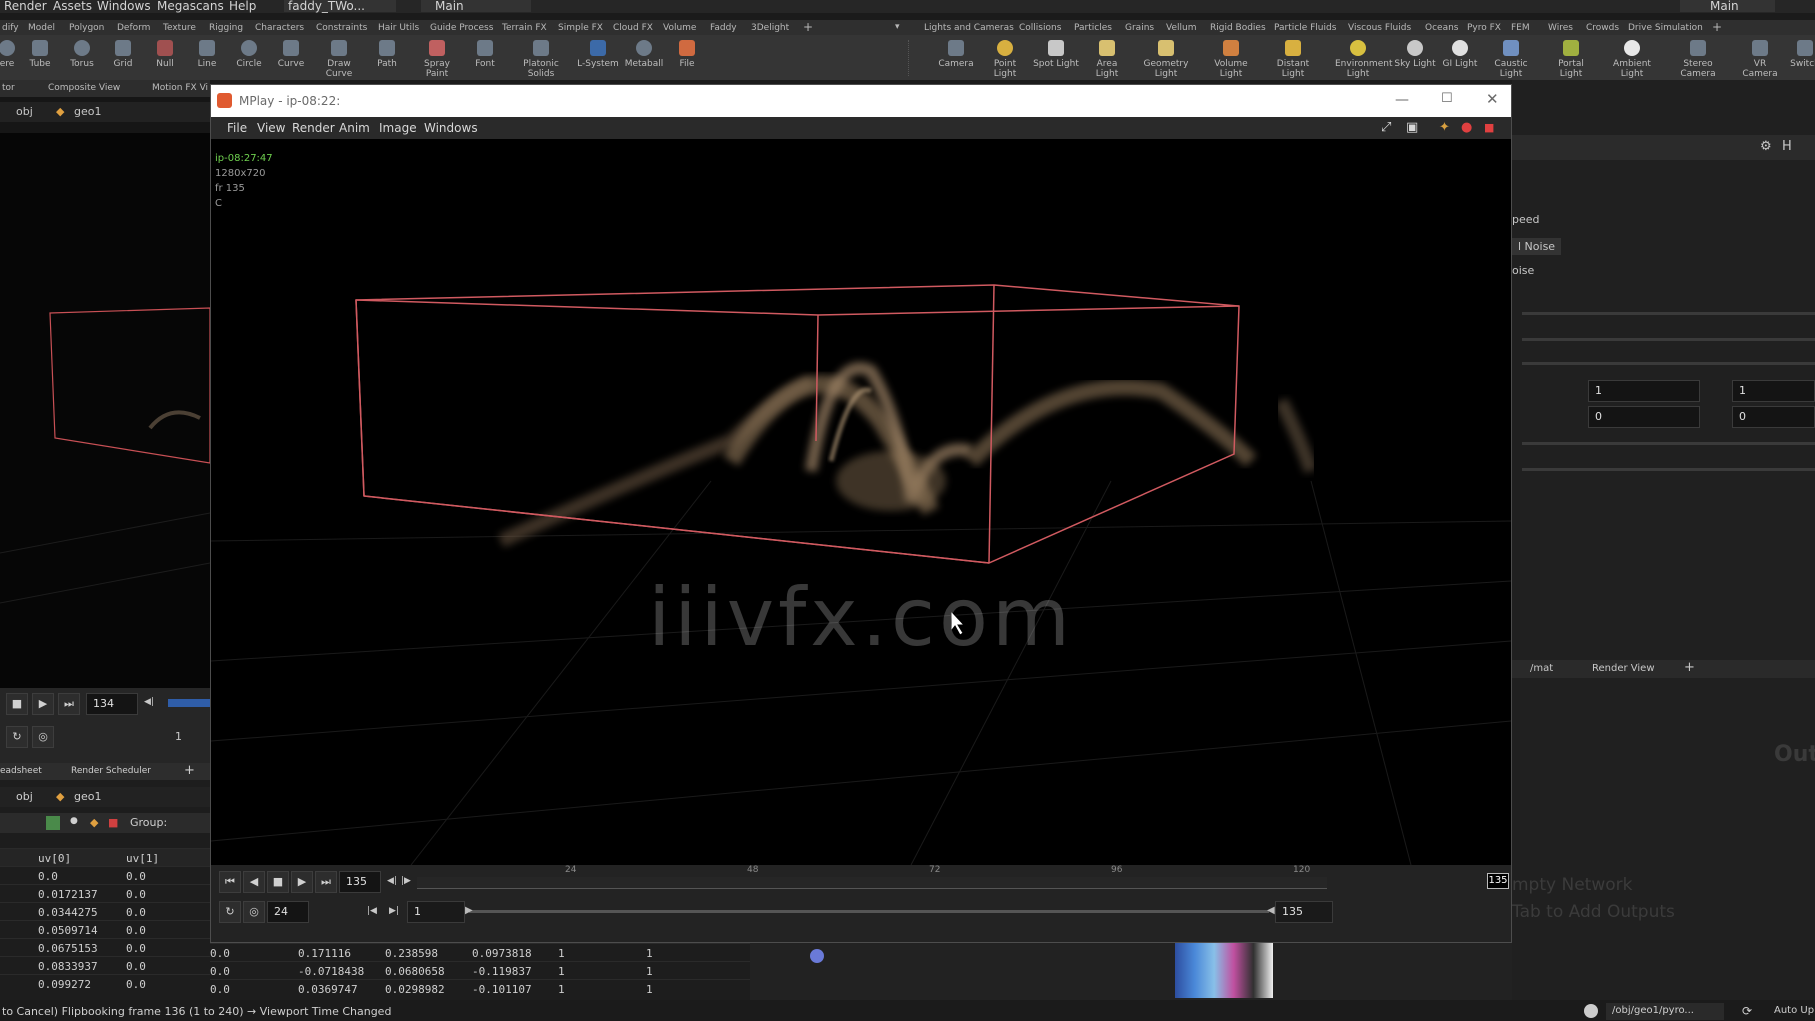 Image resolution: width=1815 pixels, height=1021 pixels. What do you see at coordinates (54, 858) in the screenshot?
I see `column-header: uv[0]` at bounding box center [54, 858].